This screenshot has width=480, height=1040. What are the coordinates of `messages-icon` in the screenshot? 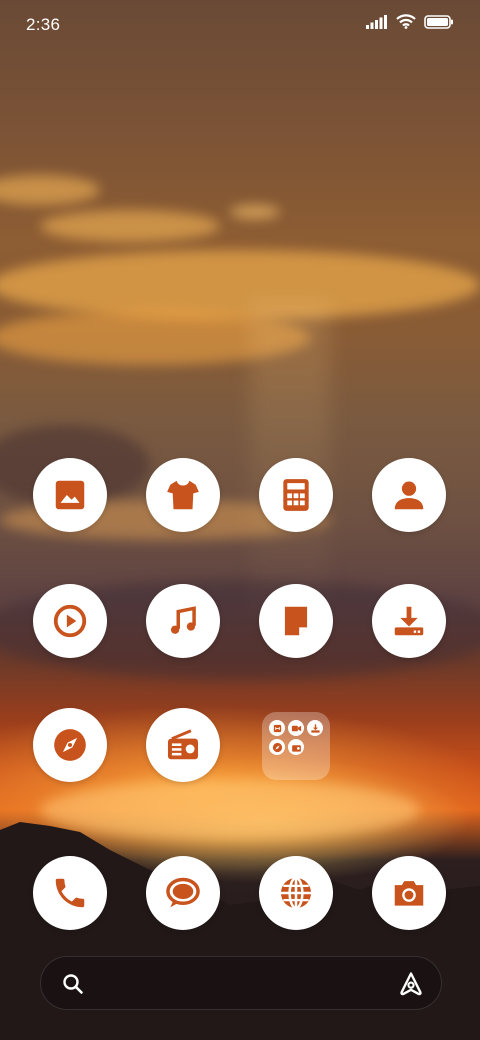 It's located at (183, 893).